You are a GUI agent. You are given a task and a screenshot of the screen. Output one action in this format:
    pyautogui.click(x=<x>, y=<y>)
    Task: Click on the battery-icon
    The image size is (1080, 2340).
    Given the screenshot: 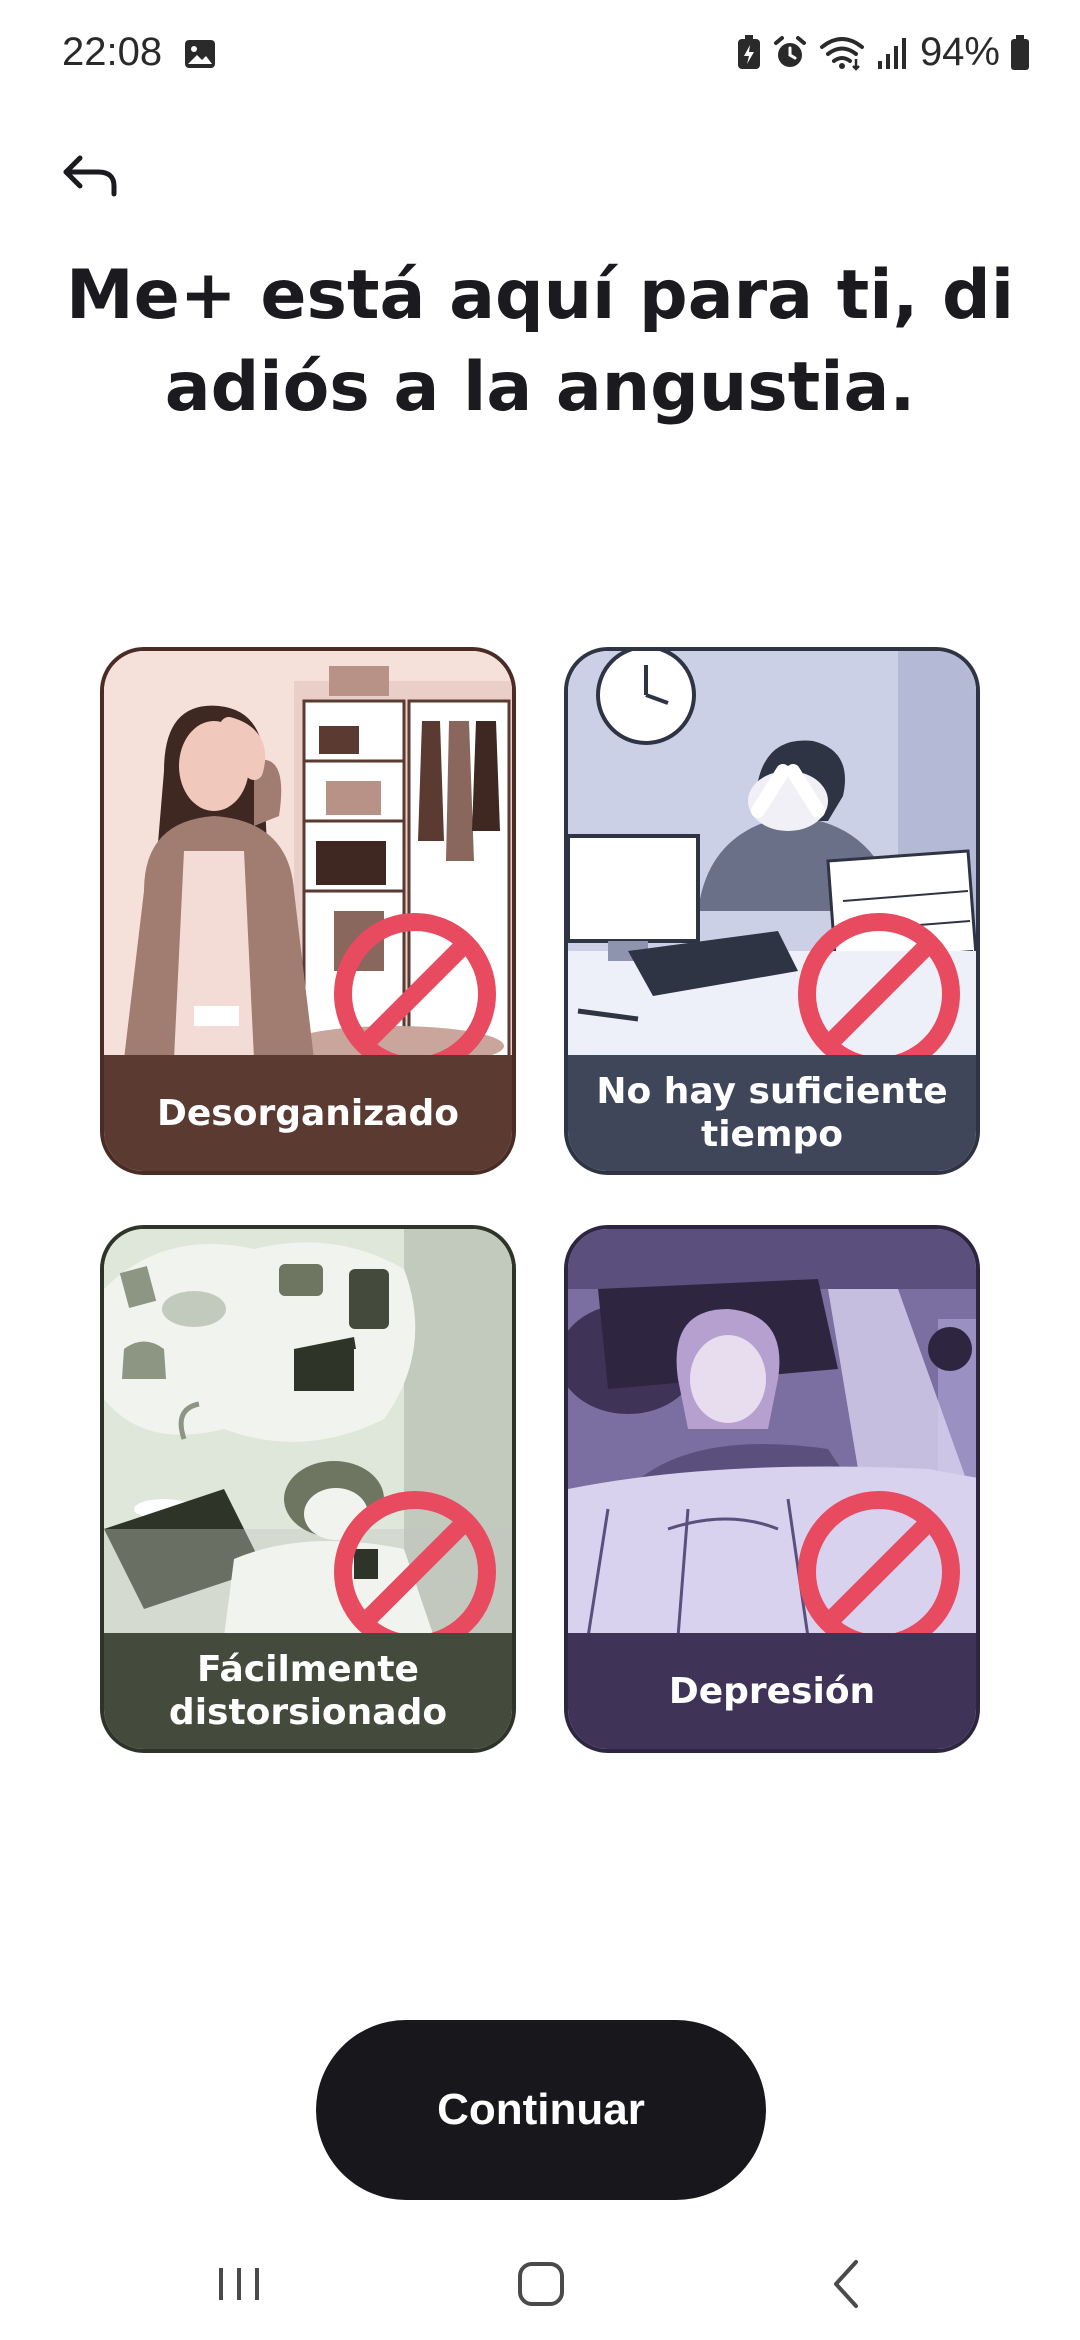 What is the action you would take?
    pyautogui.click(x=1020, y=52)
    